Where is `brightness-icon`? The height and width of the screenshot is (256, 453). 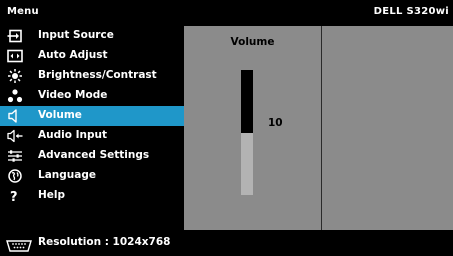 brightness-icon is located at coordinates (15, 76).